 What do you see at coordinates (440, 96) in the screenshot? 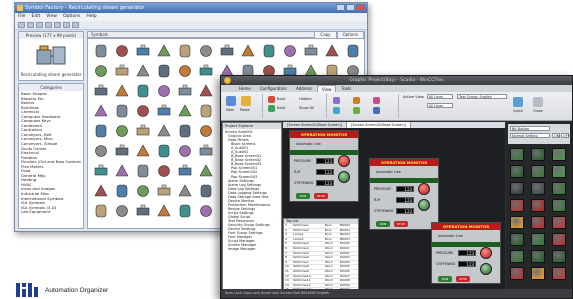
I see `active-view-select: All Lines` at bounding box center [440, 96].